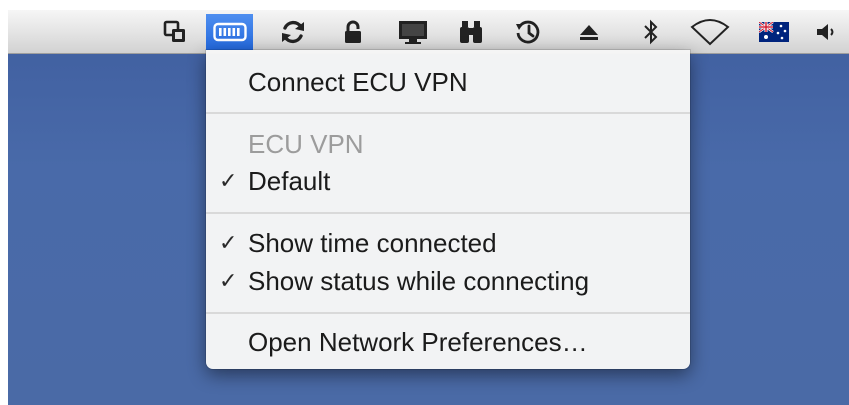 This screenshot has height=405, width=849. I want to click on wifi-icon, so click(710, 32).